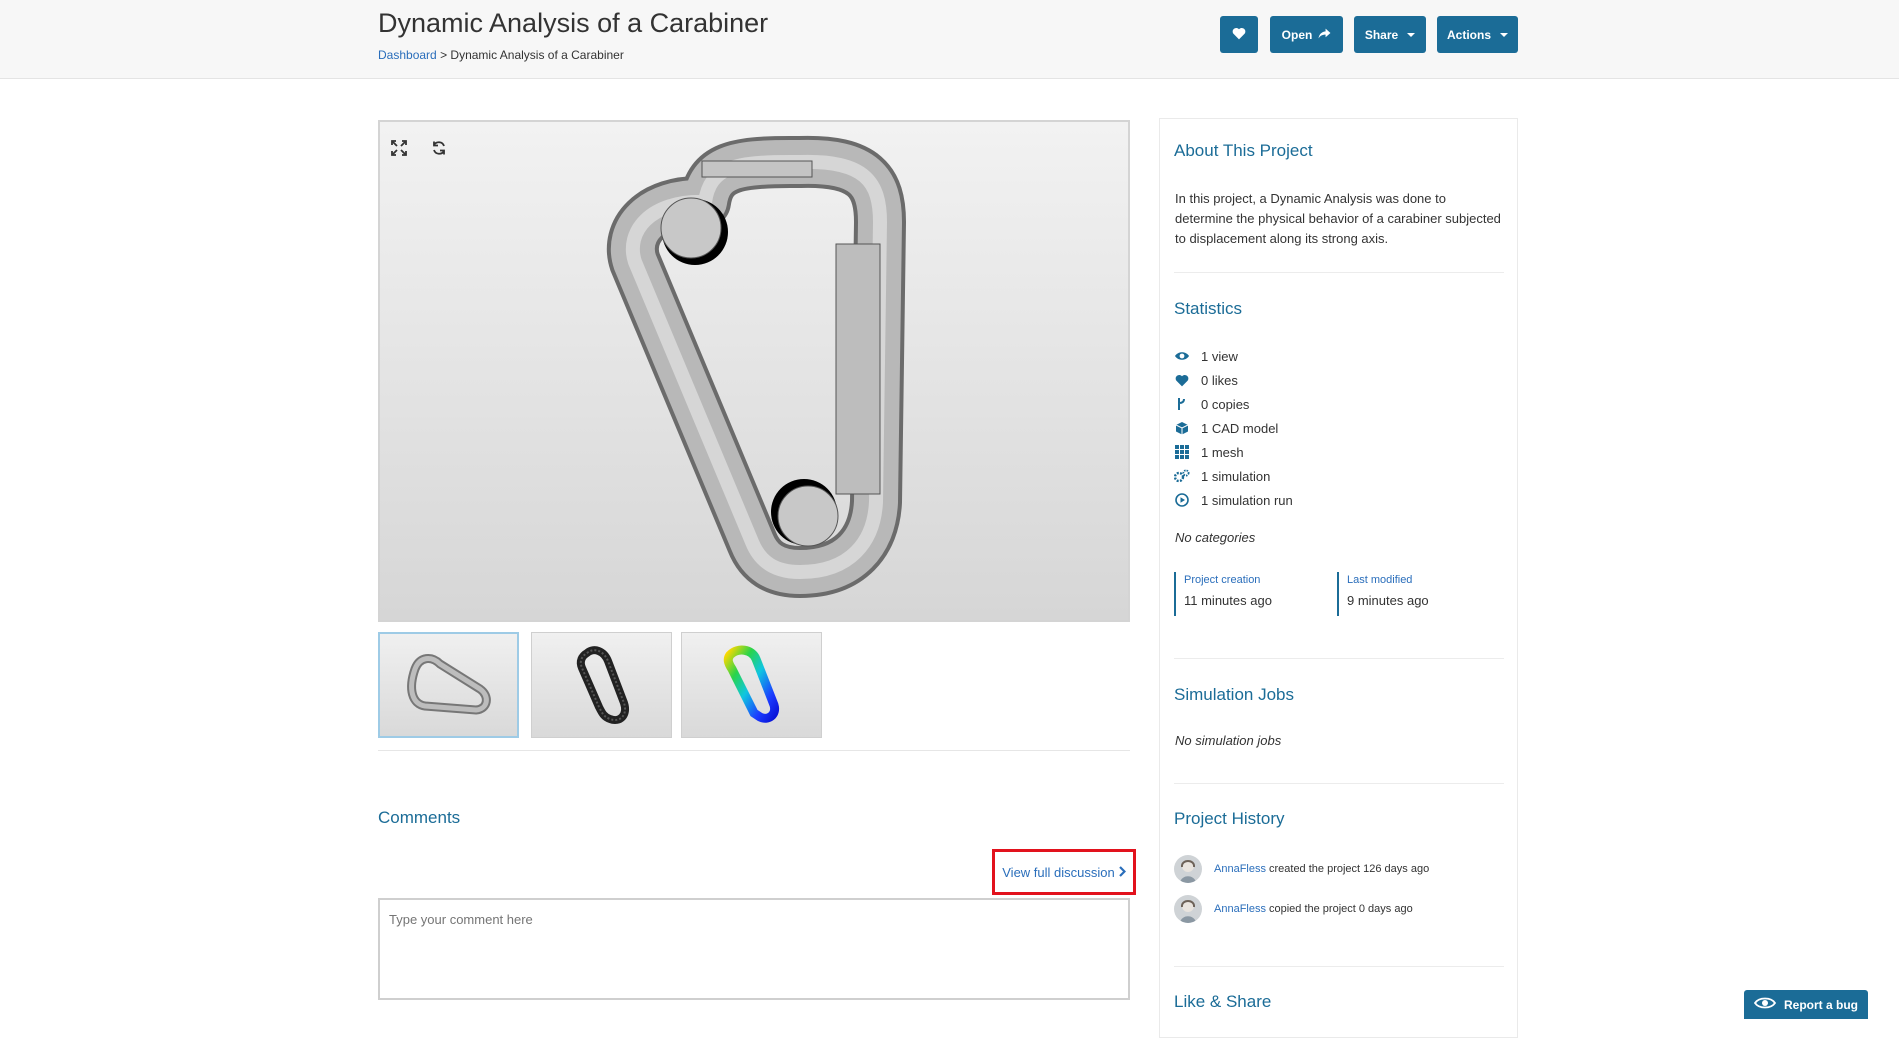  I want to click on stat-meshes: 1 mesh, so click(1209, 452).